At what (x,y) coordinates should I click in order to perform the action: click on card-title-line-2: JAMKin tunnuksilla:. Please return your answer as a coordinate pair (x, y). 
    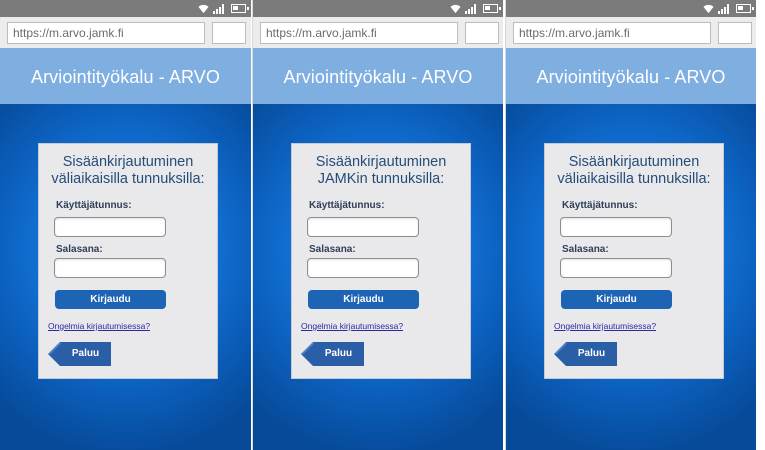
    Looking at the image, I should click on (381, 179).